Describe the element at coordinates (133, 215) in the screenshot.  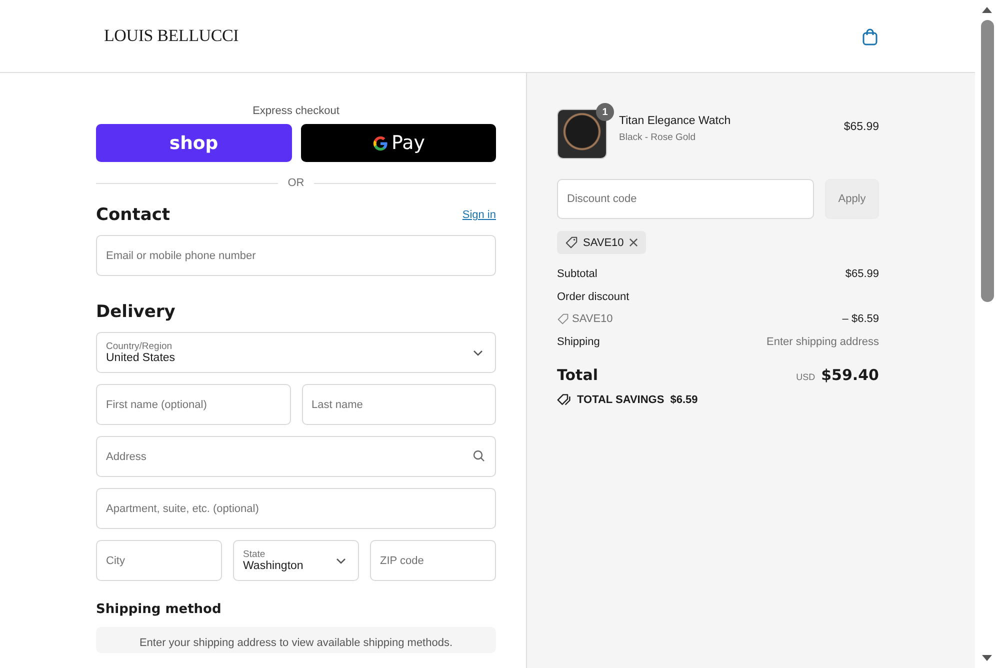
I see `contact-heading: Contact` at that location.